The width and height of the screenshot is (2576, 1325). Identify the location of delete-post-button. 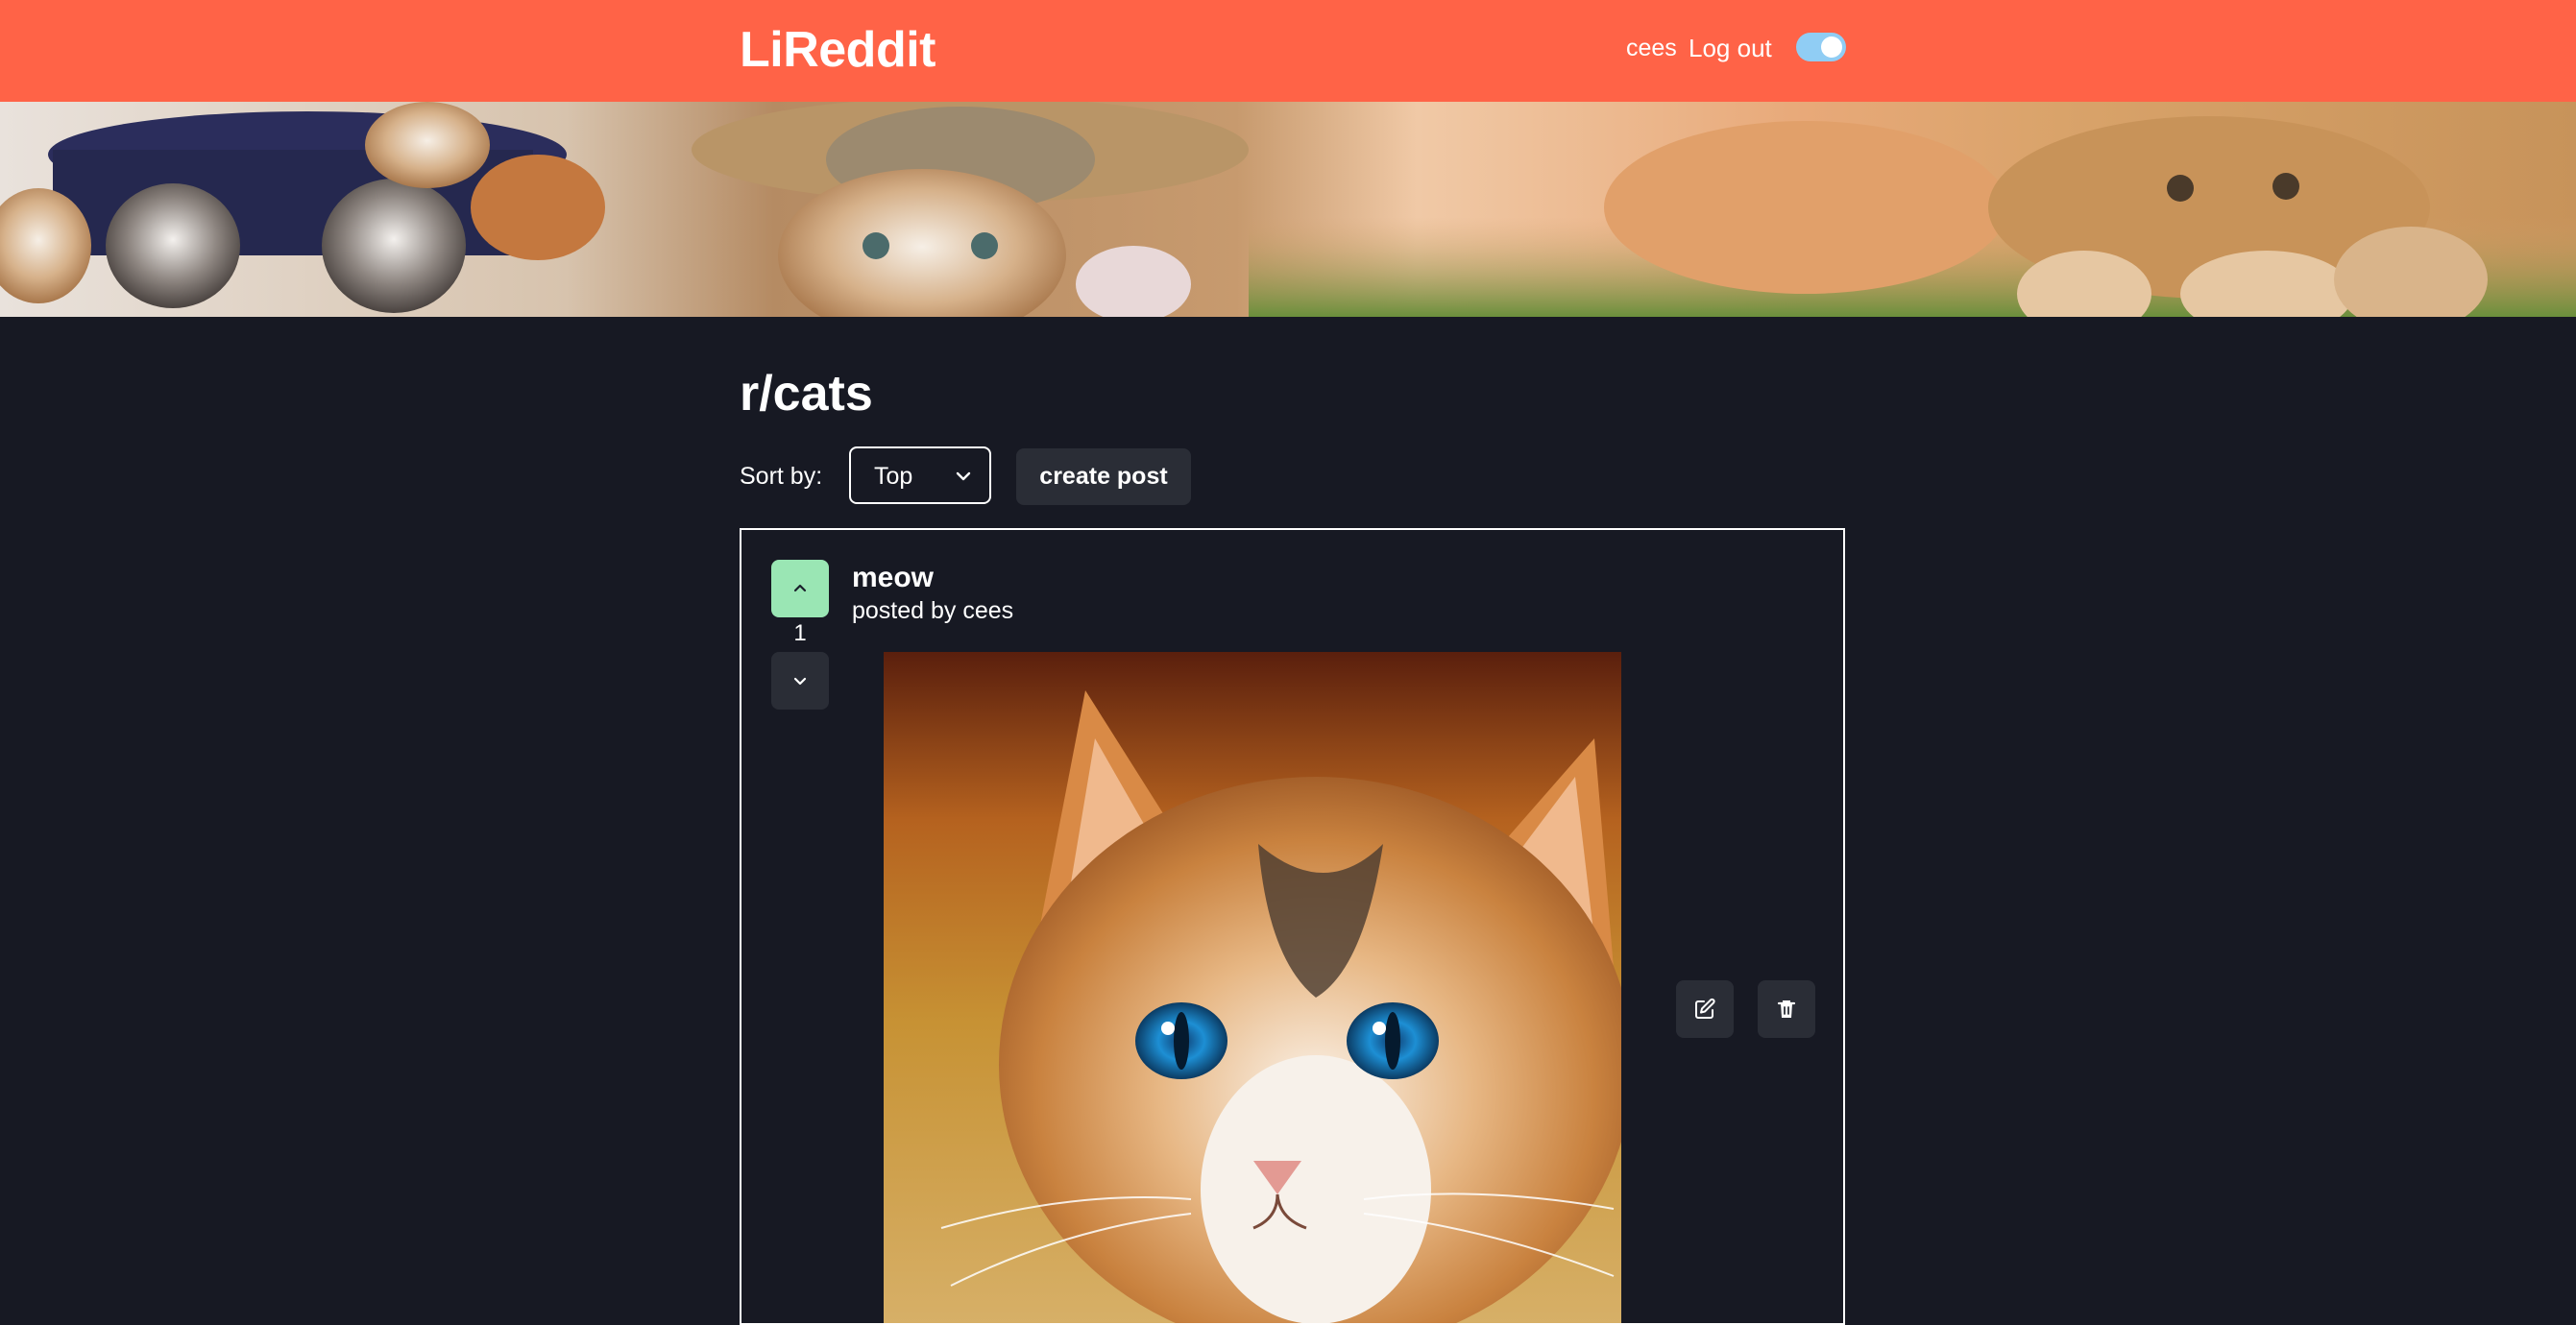
(1787, 1009).